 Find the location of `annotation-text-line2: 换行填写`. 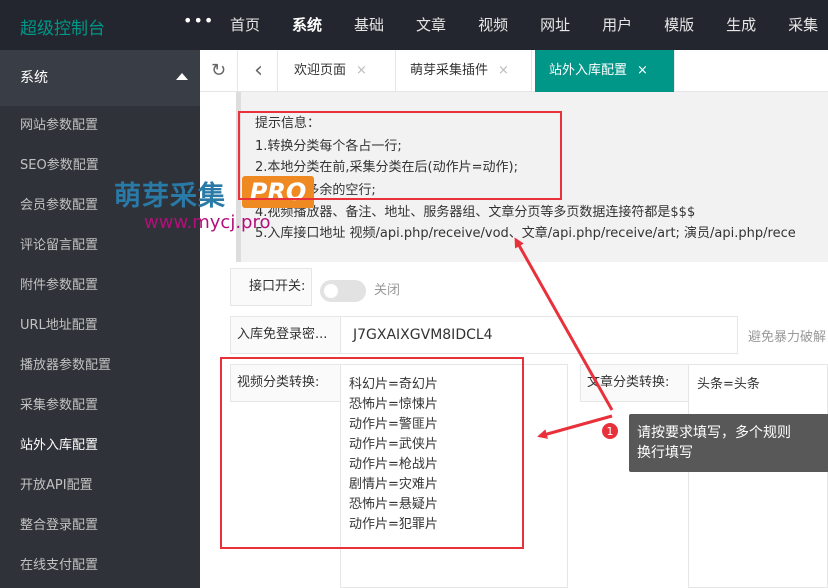

annotation-text-line2: 换行填写 is located at coordinates (665, 453).